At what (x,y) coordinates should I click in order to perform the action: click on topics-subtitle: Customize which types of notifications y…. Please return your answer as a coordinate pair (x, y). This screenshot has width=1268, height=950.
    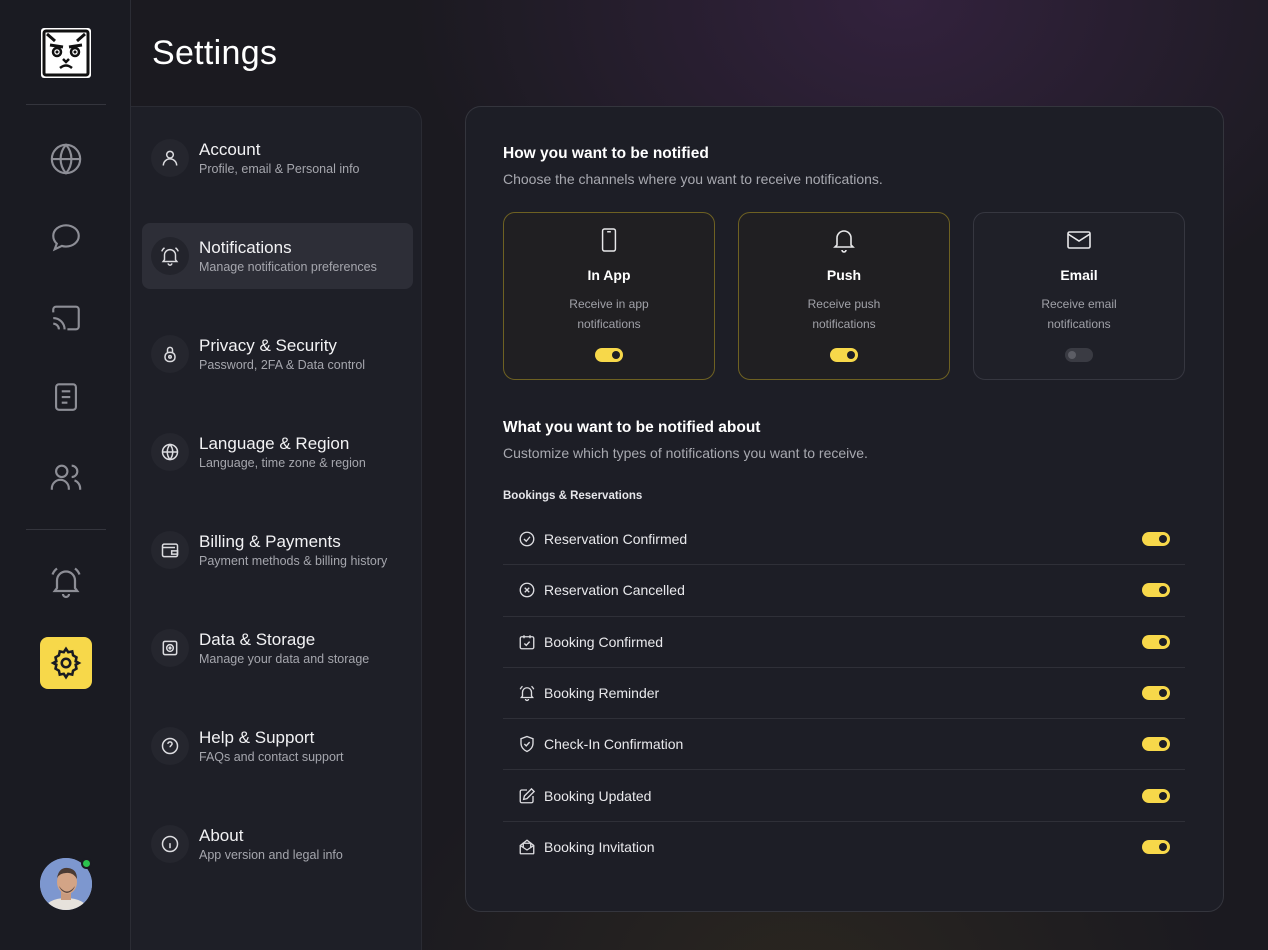
    Looking at the image, I should click on (685, 453).